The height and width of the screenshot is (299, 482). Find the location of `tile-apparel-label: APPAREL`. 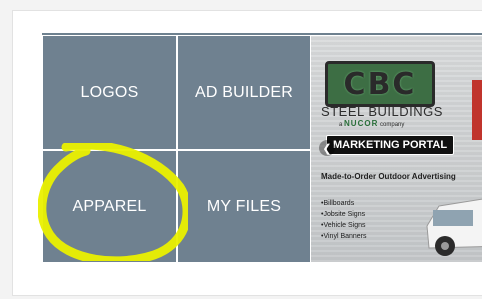

tile-apparel-label: APPAREL is located at coordinates (109, 206).